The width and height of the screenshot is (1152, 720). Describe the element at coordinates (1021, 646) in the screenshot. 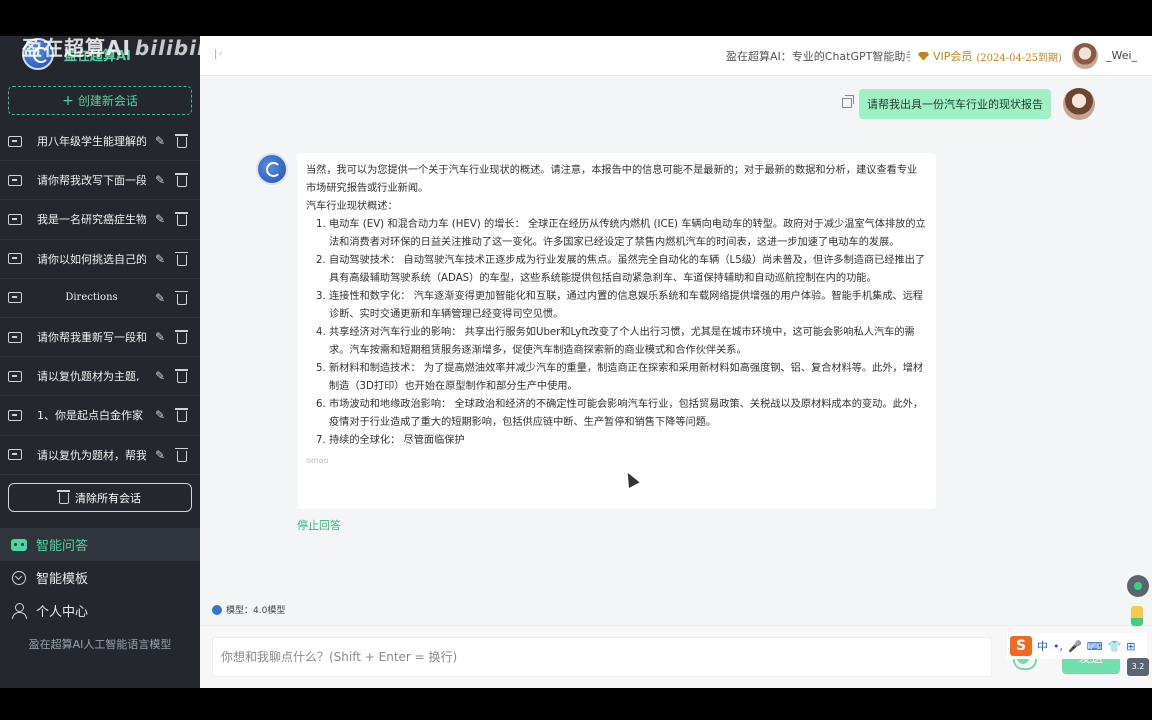

I see `sogou-logo-icon: S` at that location.